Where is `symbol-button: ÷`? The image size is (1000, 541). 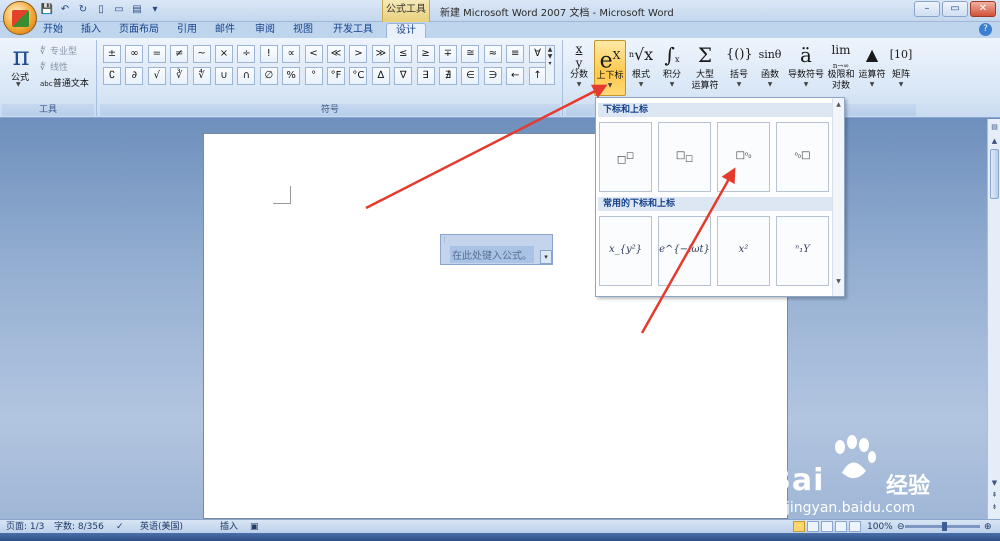
symbol-button: ÷ is located at coordinates (246, 54).